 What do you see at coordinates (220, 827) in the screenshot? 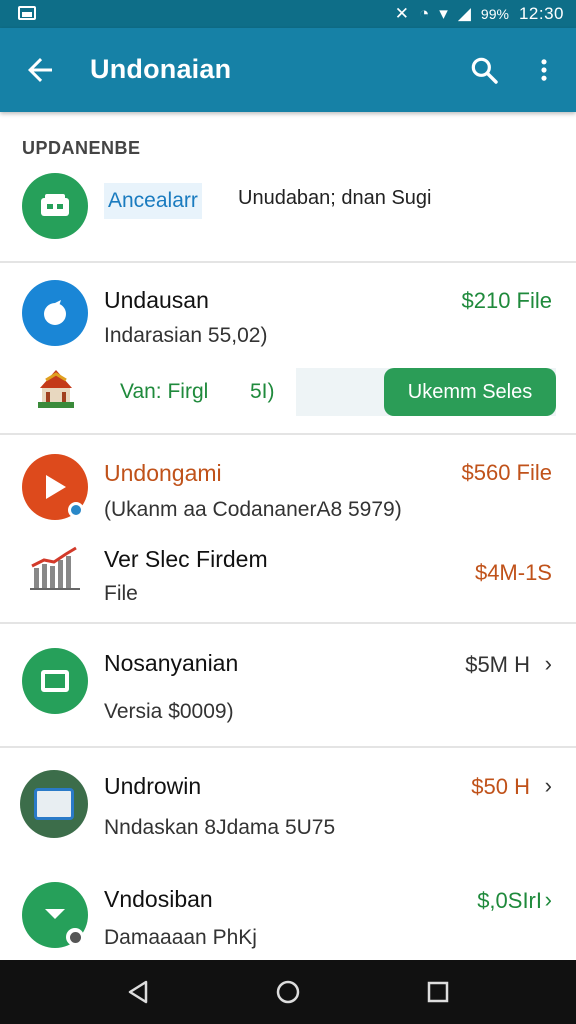
I see `item-subtitle: Nndaskan 8Jdama 5U75` at bounding box center [220, 827].